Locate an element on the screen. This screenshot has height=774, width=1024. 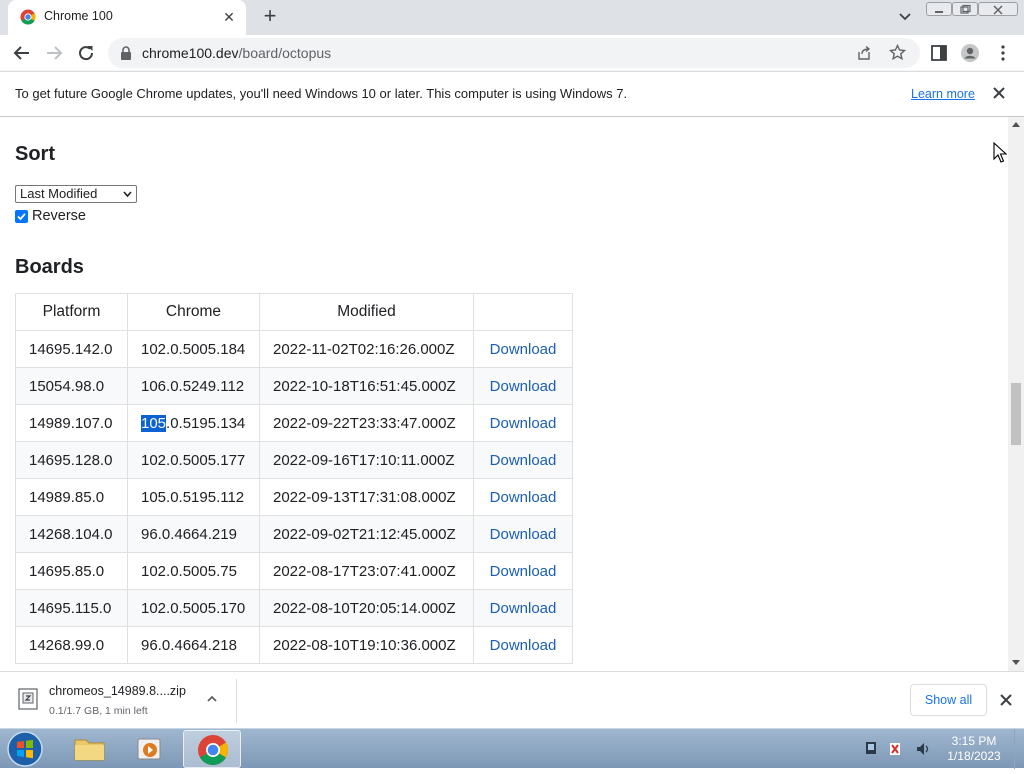
page-scrollbar is located at coordinates (1016, 394).